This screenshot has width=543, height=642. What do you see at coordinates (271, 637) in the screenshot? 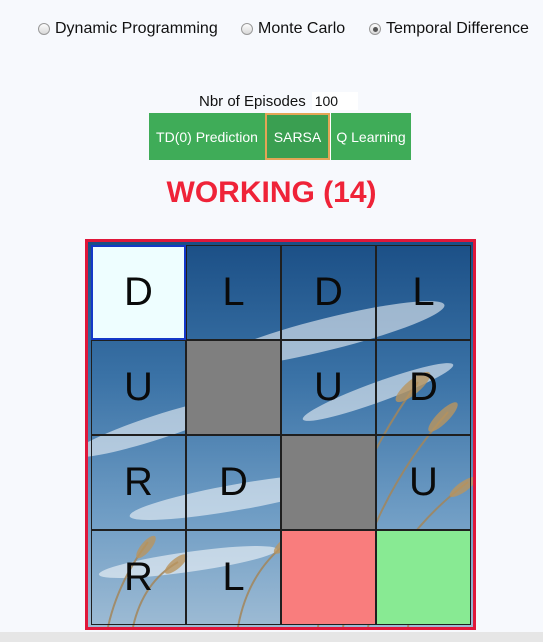
I see `window-bottom-edge` at bounding box center [271, 637].